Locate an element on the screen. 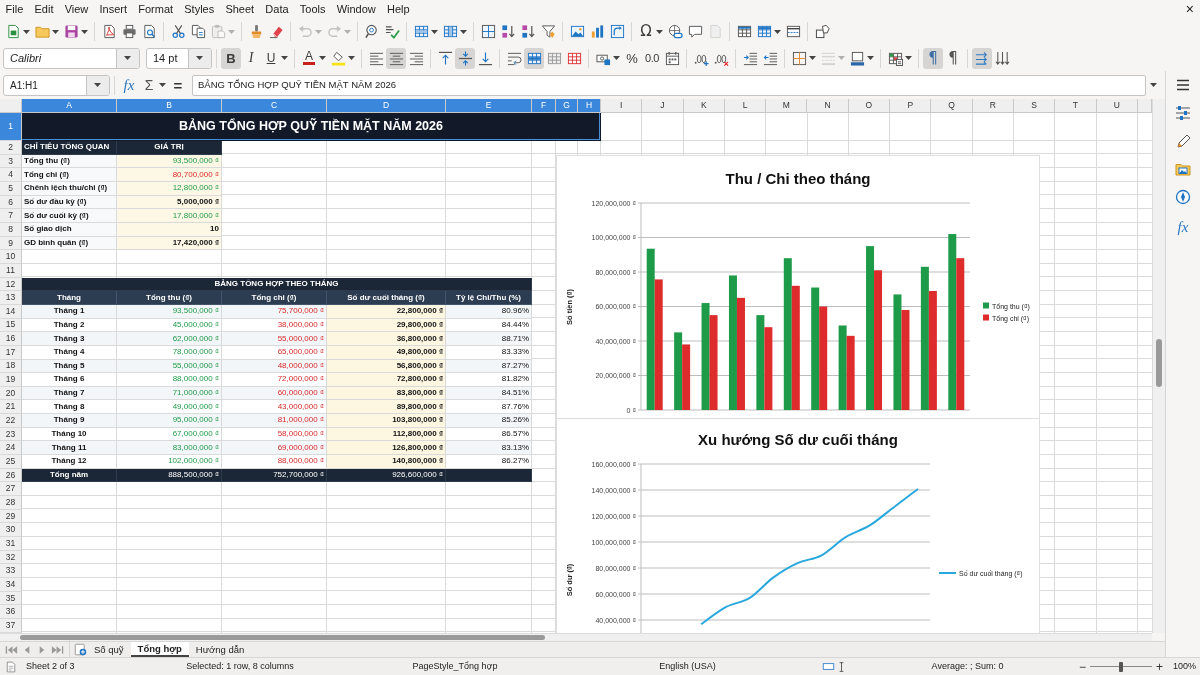 This screenshot has width=1200, height=675. font-name-field: Calibri is located at coordinates (71, 58).